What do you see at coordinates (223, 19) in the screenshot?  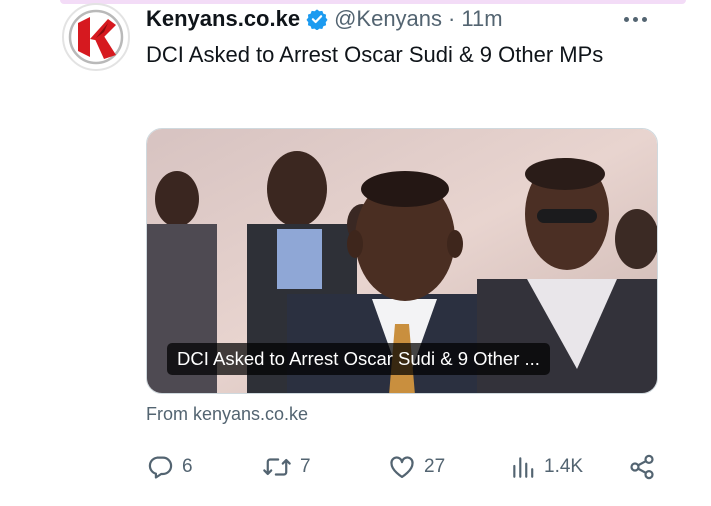 I see `display-name: Kenyans.co.ke` at bounding box center [223, 19].